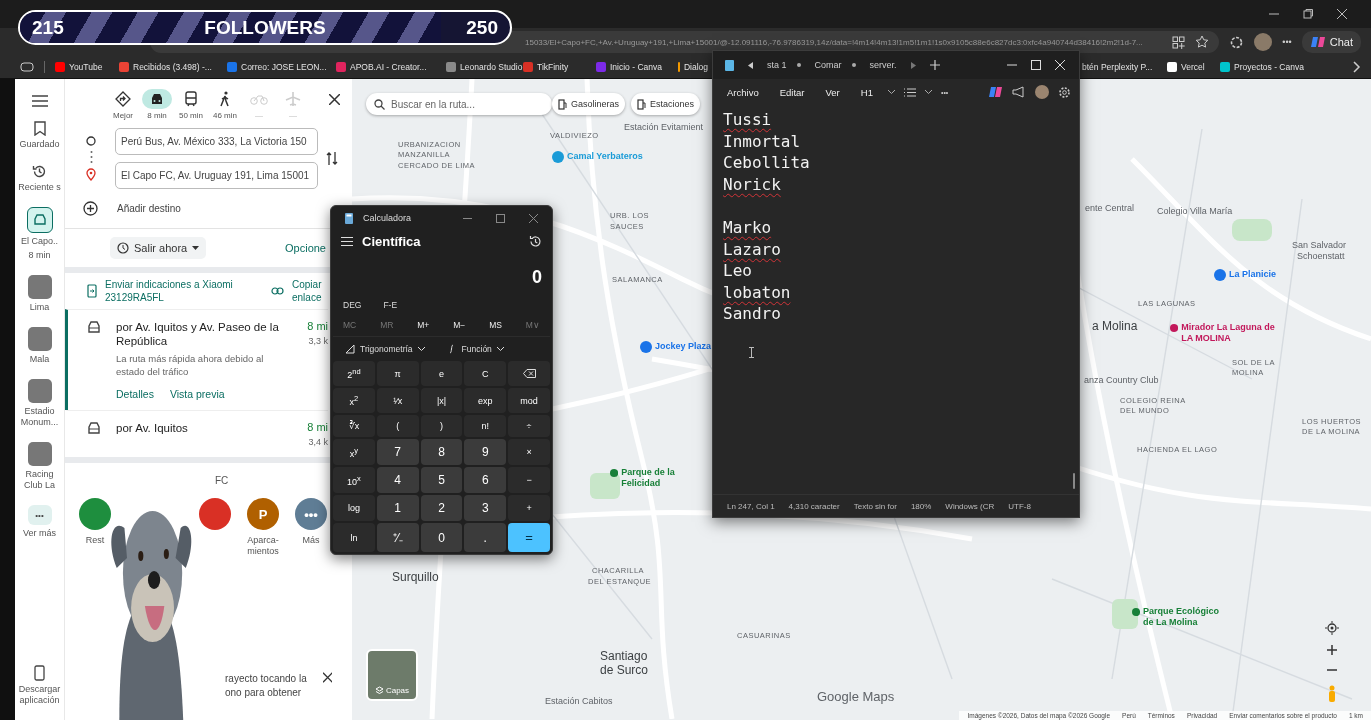 This screenshot has height=720, width=1371. Describe the element at coordinates (835, 65) in the screenshot. I see `document-tab: Comar` at that location.